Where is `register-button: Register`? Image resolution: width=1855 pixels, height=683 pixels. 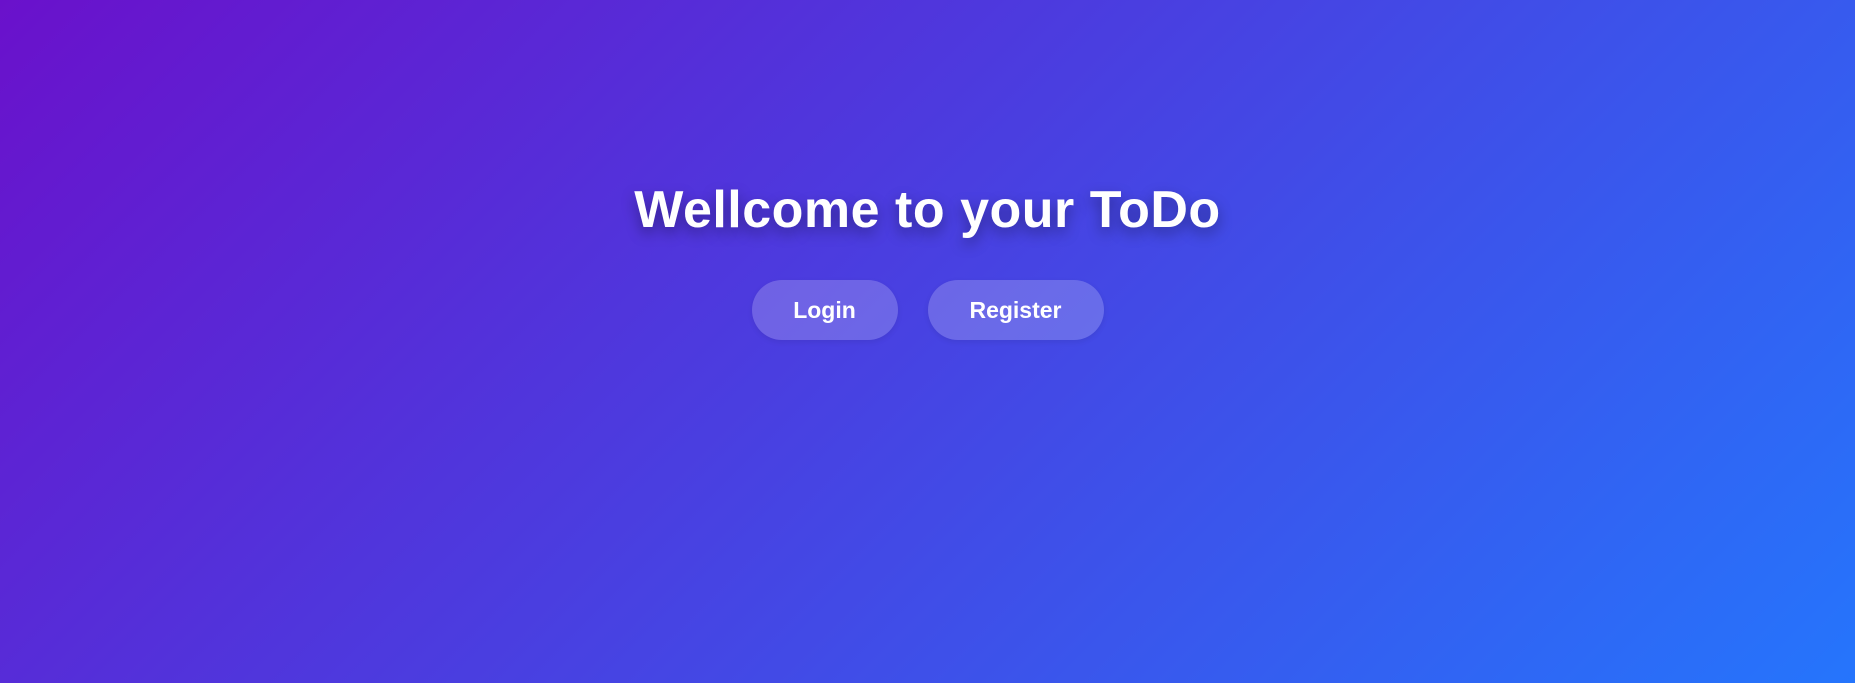
register-button: Register is located at coordinates (1015, 310).